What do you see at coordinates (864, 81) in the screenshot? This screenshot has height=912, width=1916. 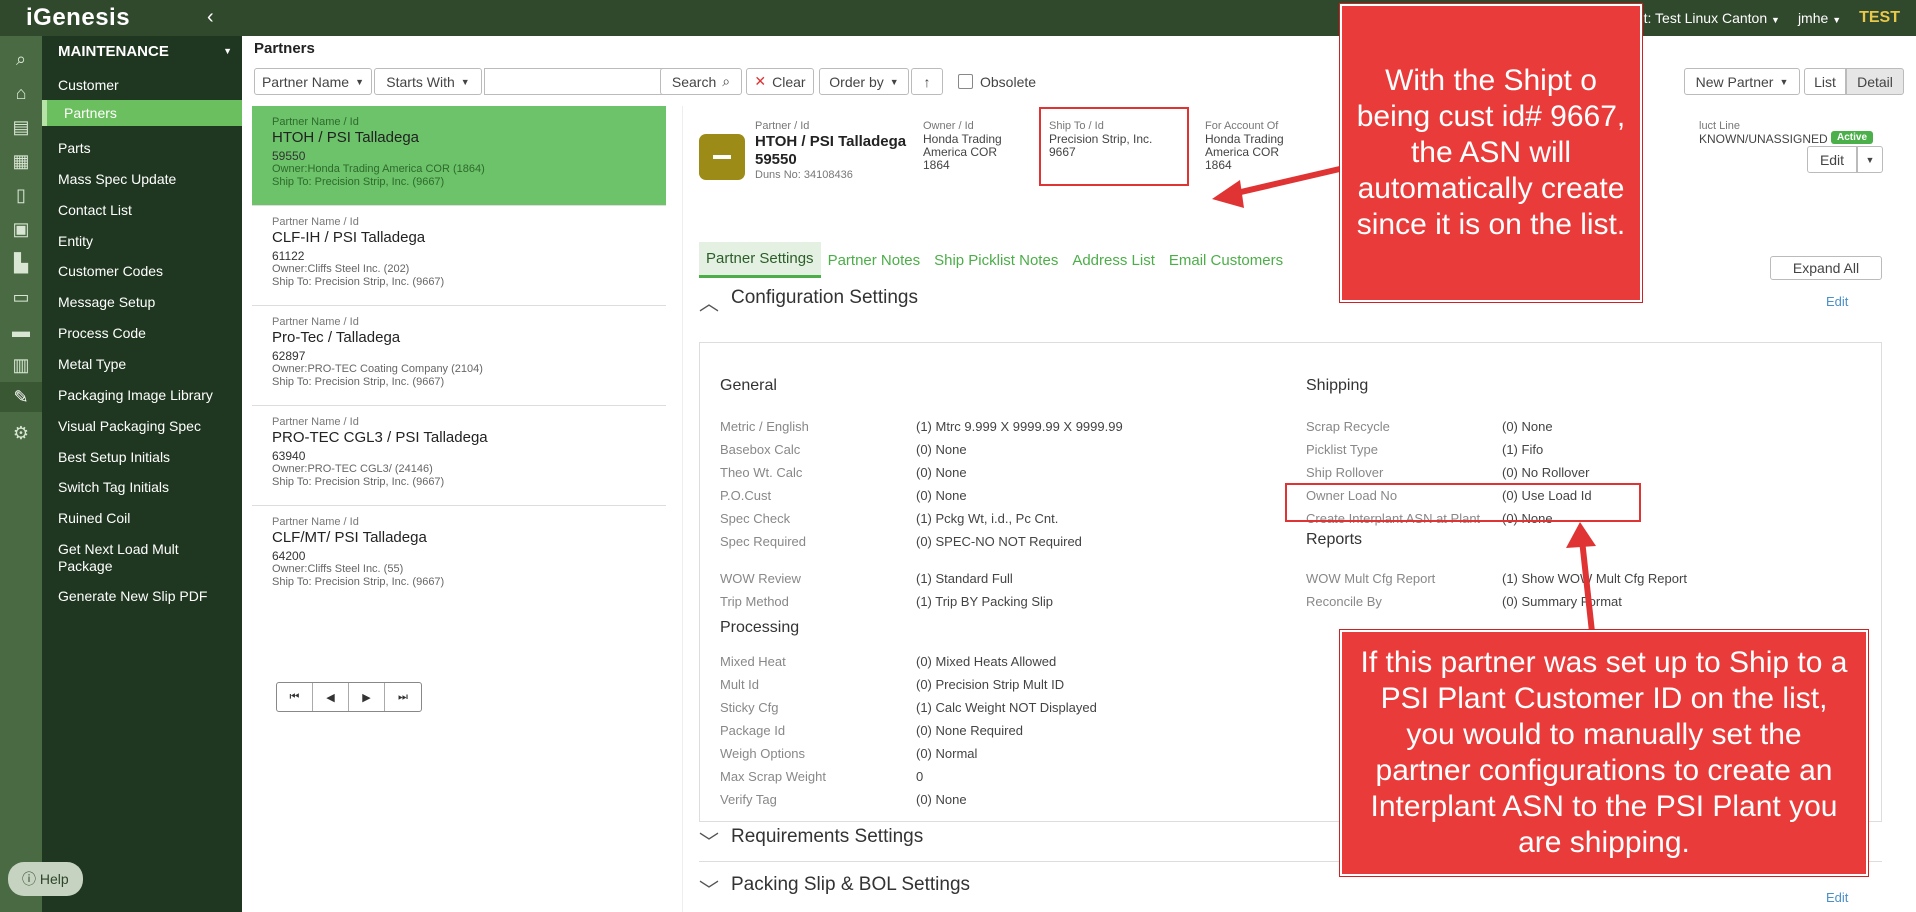 I see `order-by-select: Order by ▼` at bounding box center [864, 81].